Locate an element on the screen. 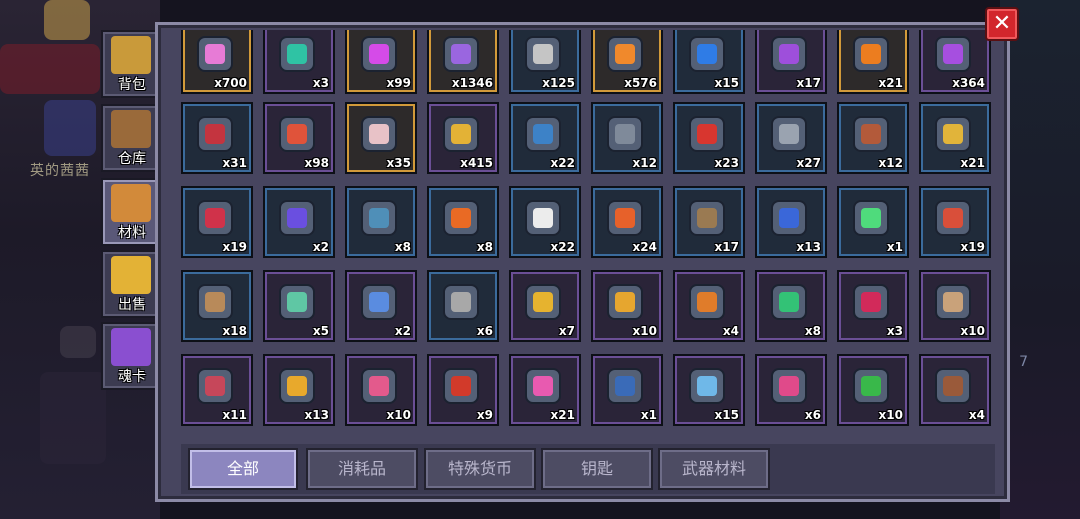 This screenshot has width=1080, height=519. gold-coins-icon is located at coordinates (131, 275).